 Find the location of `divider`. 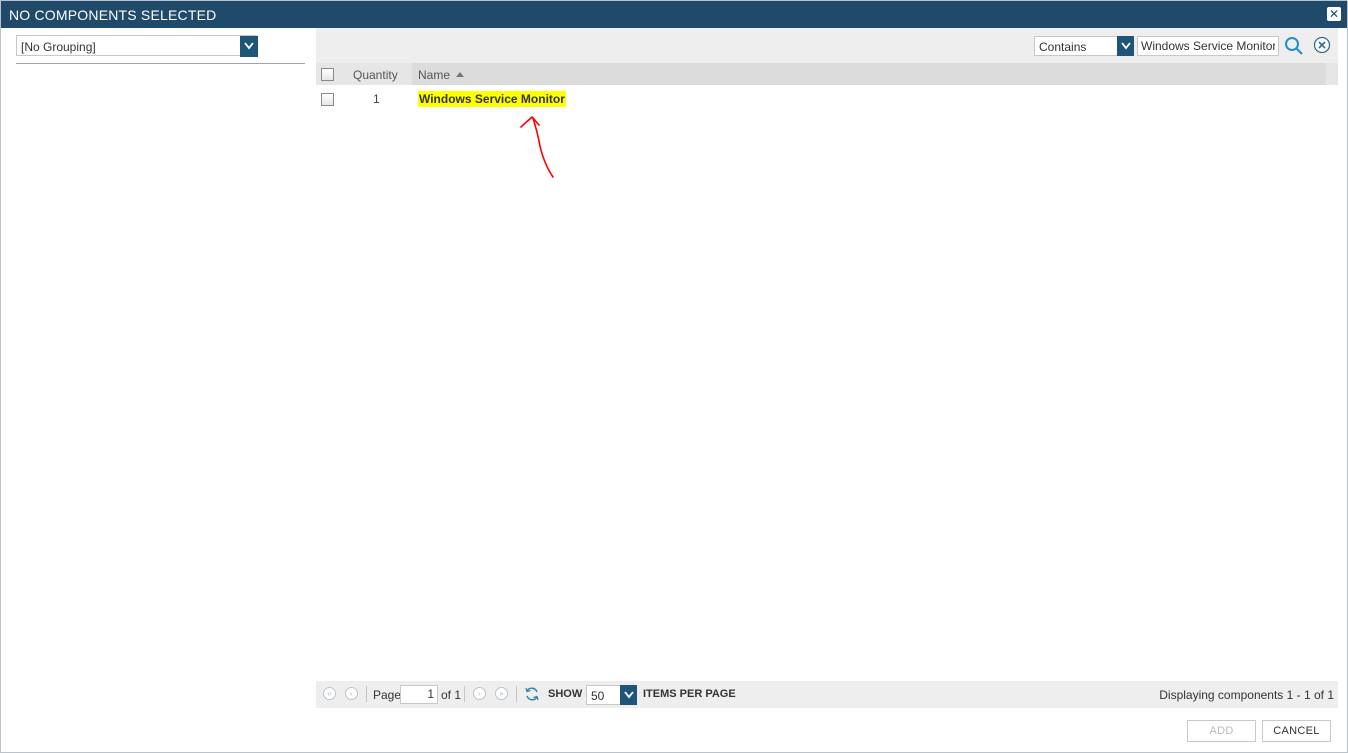

divider is located at coordinates (160, 63).